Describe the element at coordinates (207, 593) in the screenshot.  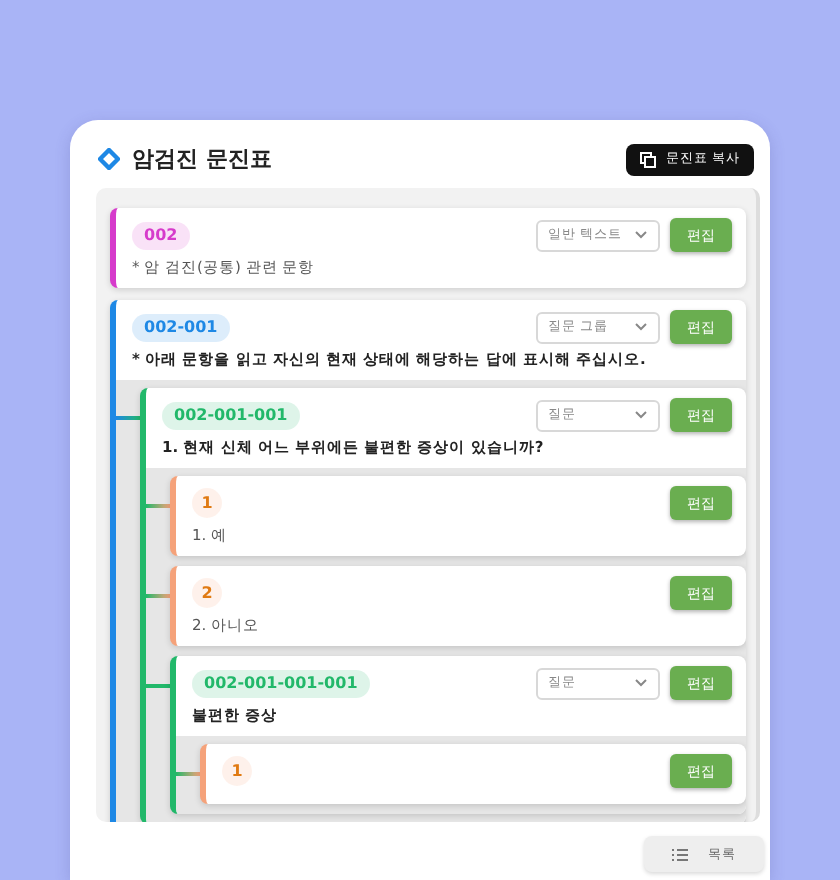
I see `code-badge: 2` at that location.